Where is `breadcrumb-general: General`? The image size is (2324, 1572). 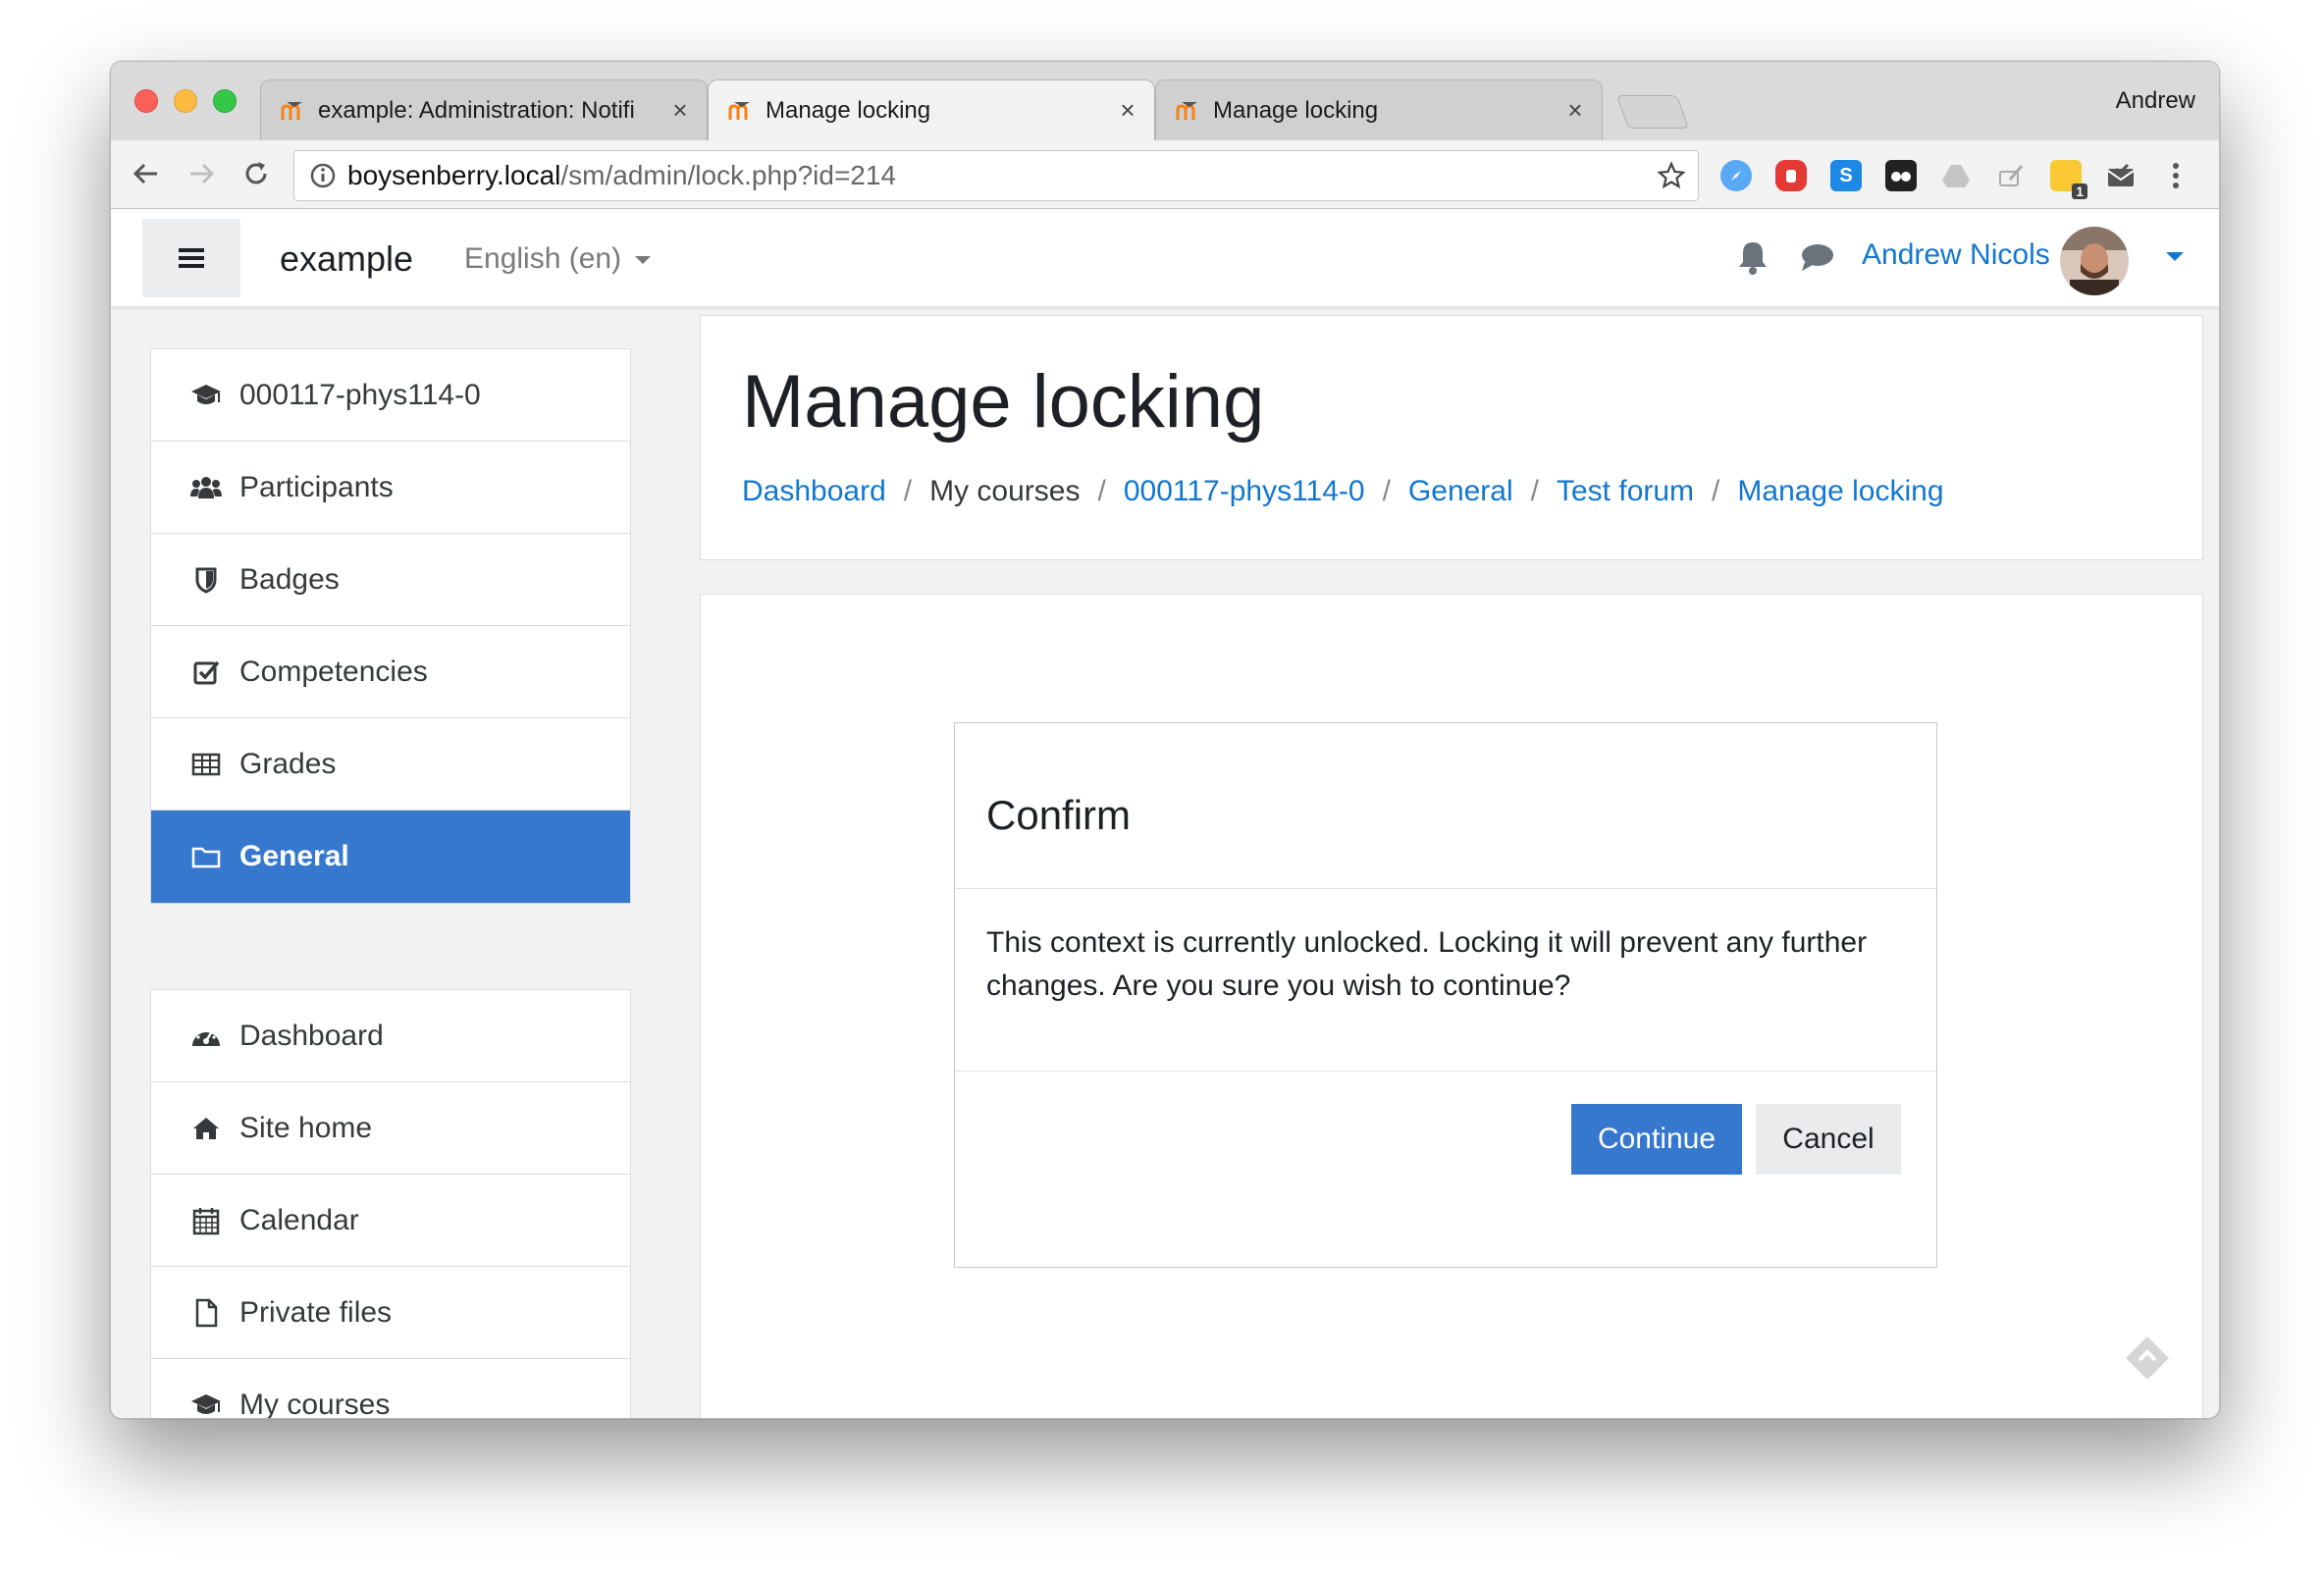
breadcrumb-general: General is located at coordinates (1460, 491).